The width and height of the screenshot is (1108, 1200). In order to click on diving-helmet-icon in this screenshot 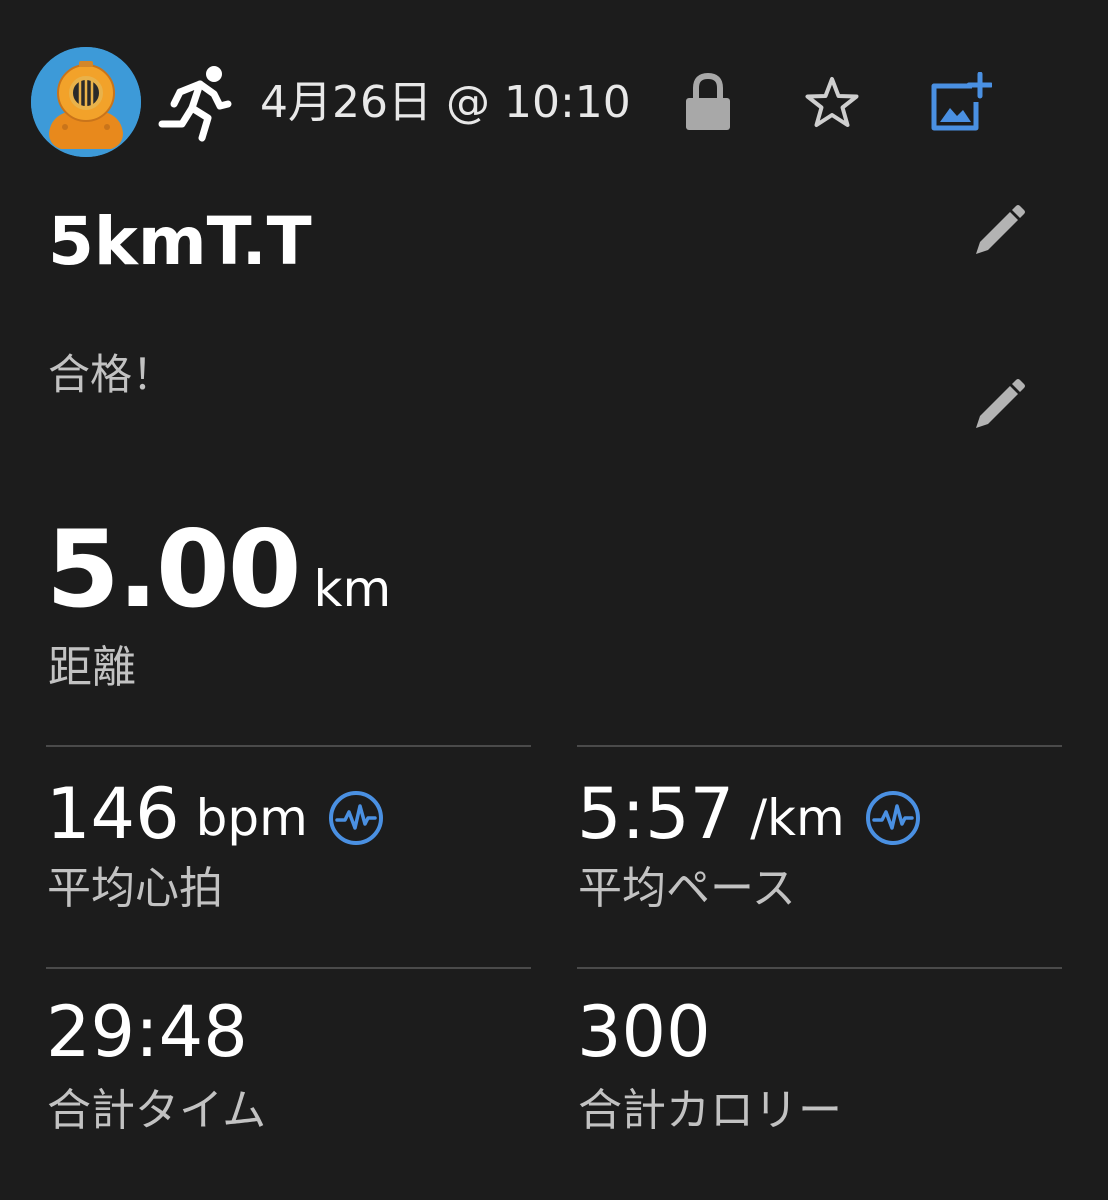, I will do `click(86, 102)`.